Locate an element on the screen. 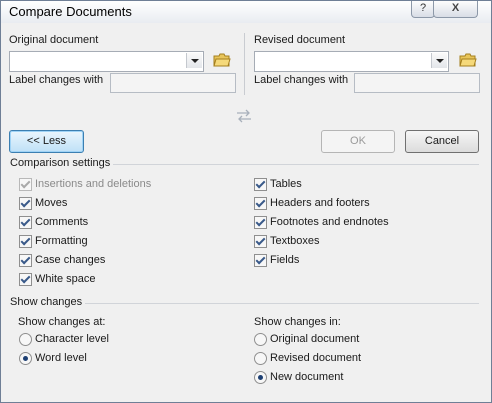  original-label-changes-label: Label changes with is located at coordinates (56, 80).